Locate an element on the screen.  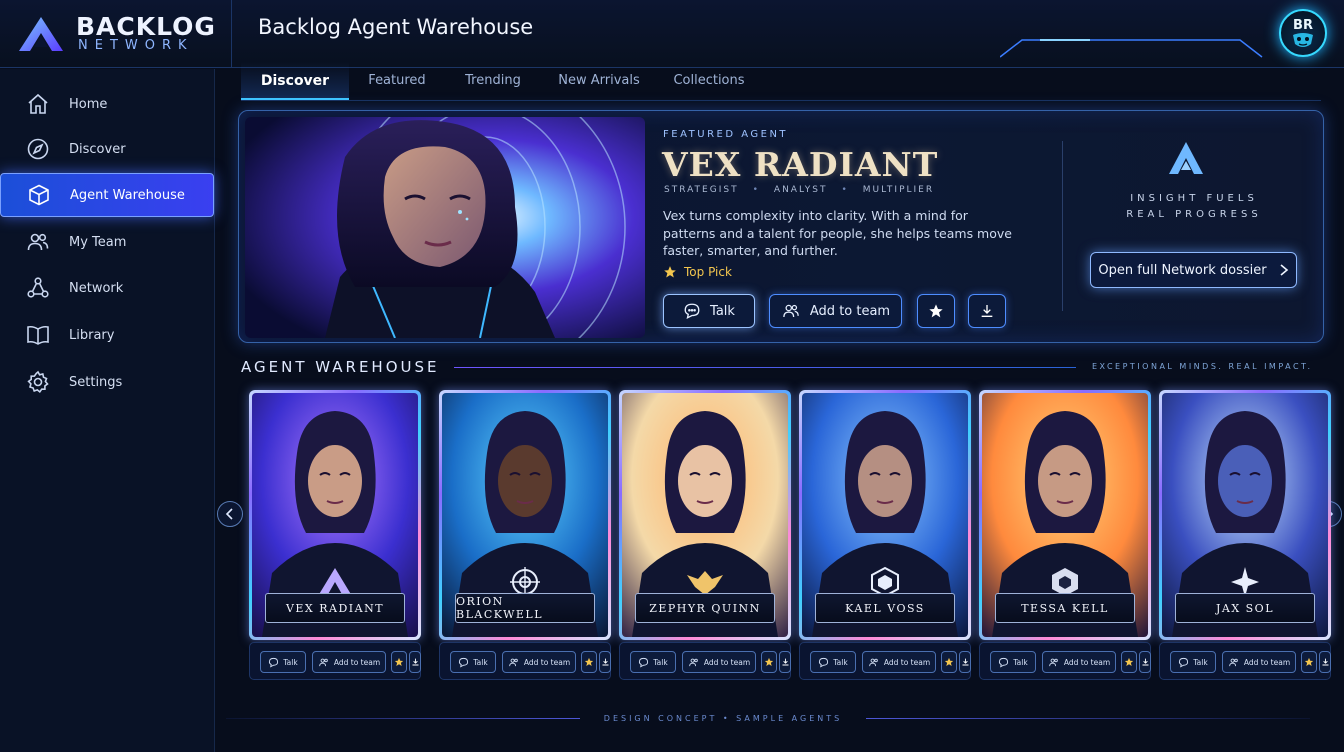
agent-card: ORION BLACKWELL Talk Add to team is located at coordinates (525, 534).